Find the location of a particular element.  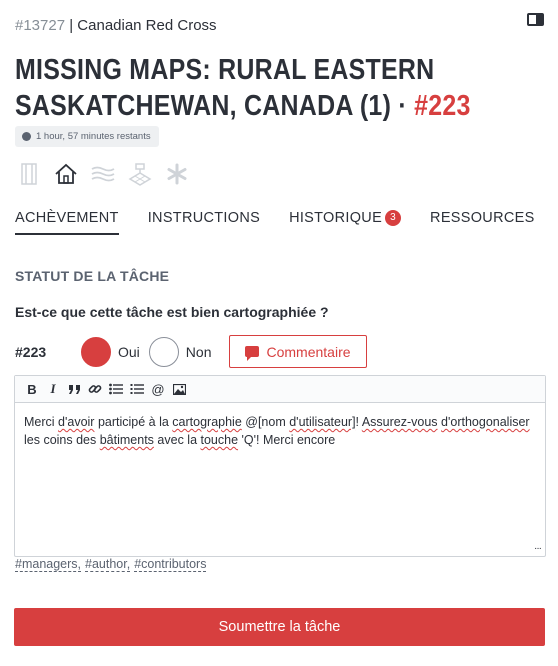

validation-row: #223 Oui Non Commentaire is located at coordinates (191, 351).